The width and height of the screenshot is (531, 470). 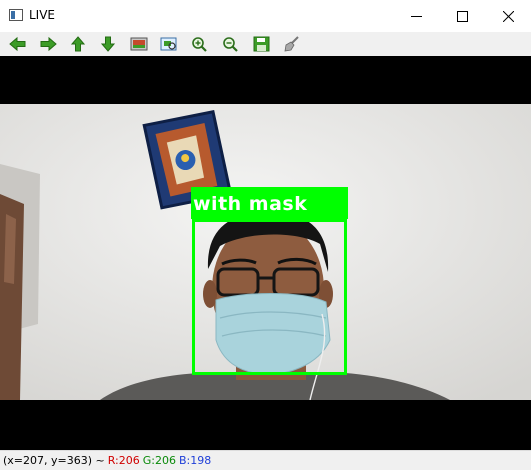 What do you see at coordinates (54, 460) in the screenshot?
I see `cursor-coordinates: (x=207, y=363) ~` at bounding box center [54, 460].